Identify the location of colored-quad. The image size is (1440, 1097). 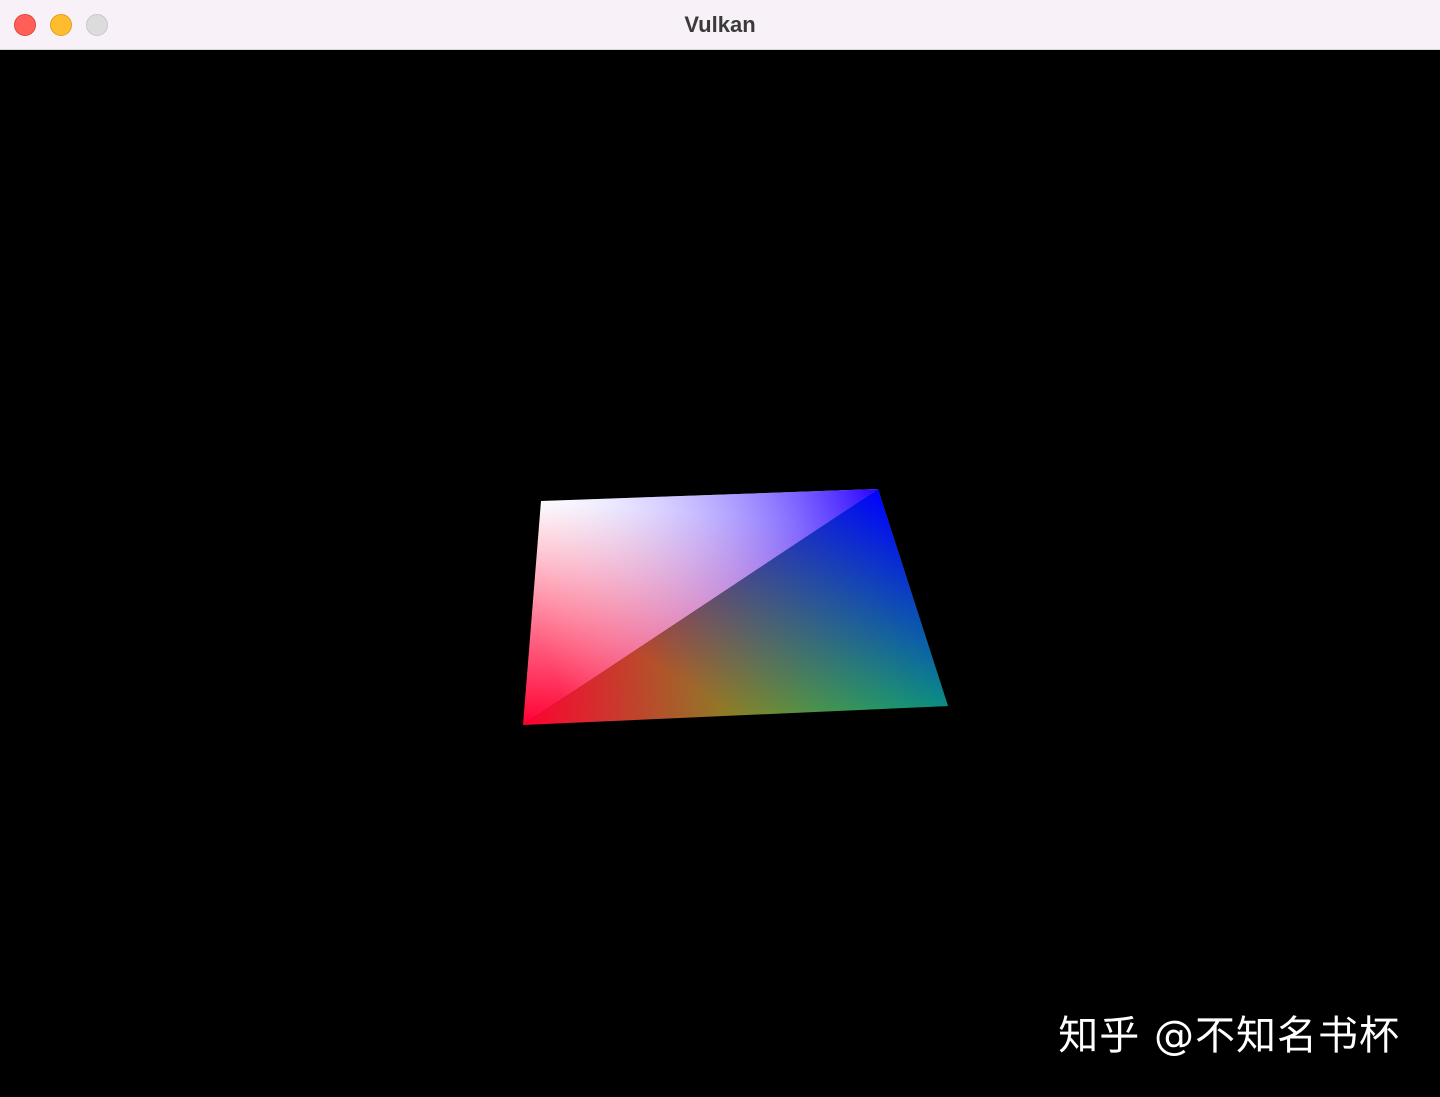
(735, 607).